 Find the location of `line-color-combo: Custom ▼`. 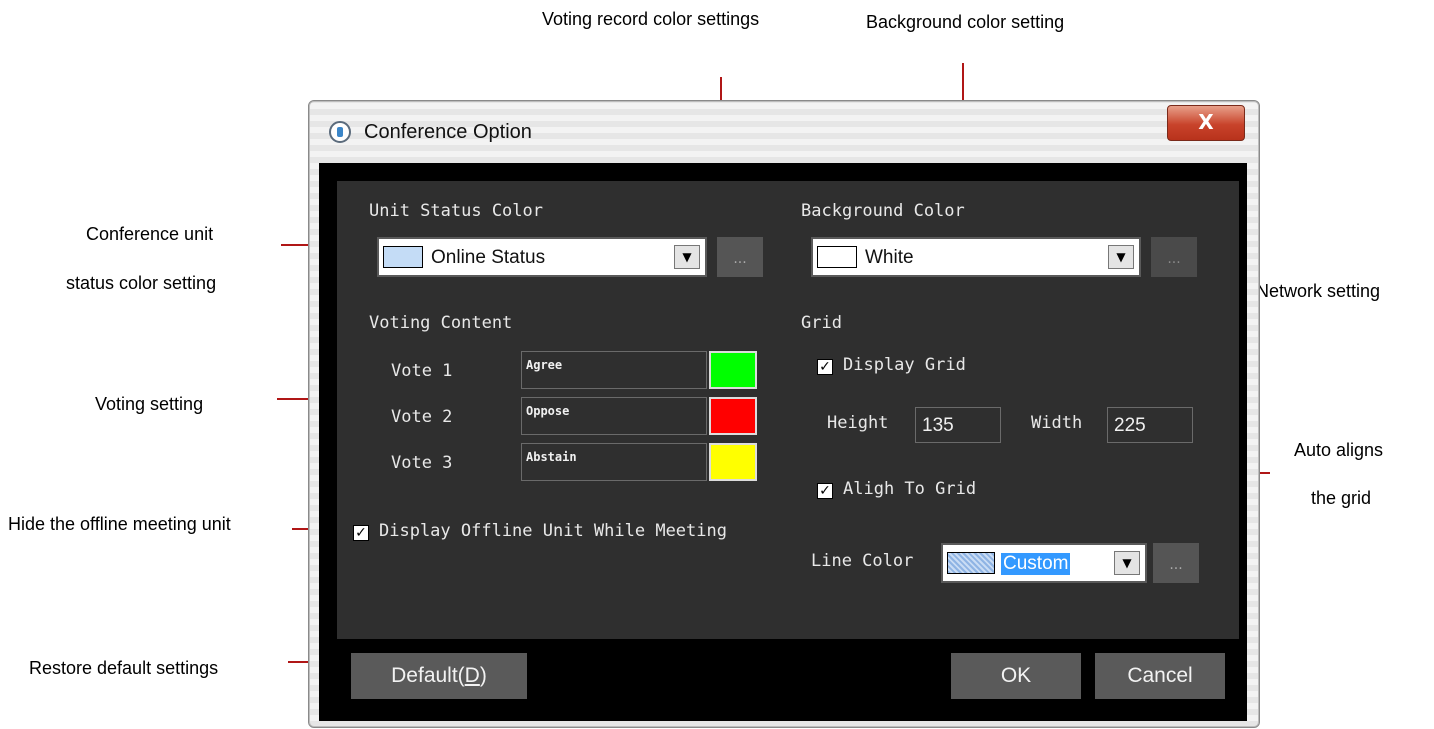

line-color-combo: Custom ▼ is located at coordinates (1044, 563).